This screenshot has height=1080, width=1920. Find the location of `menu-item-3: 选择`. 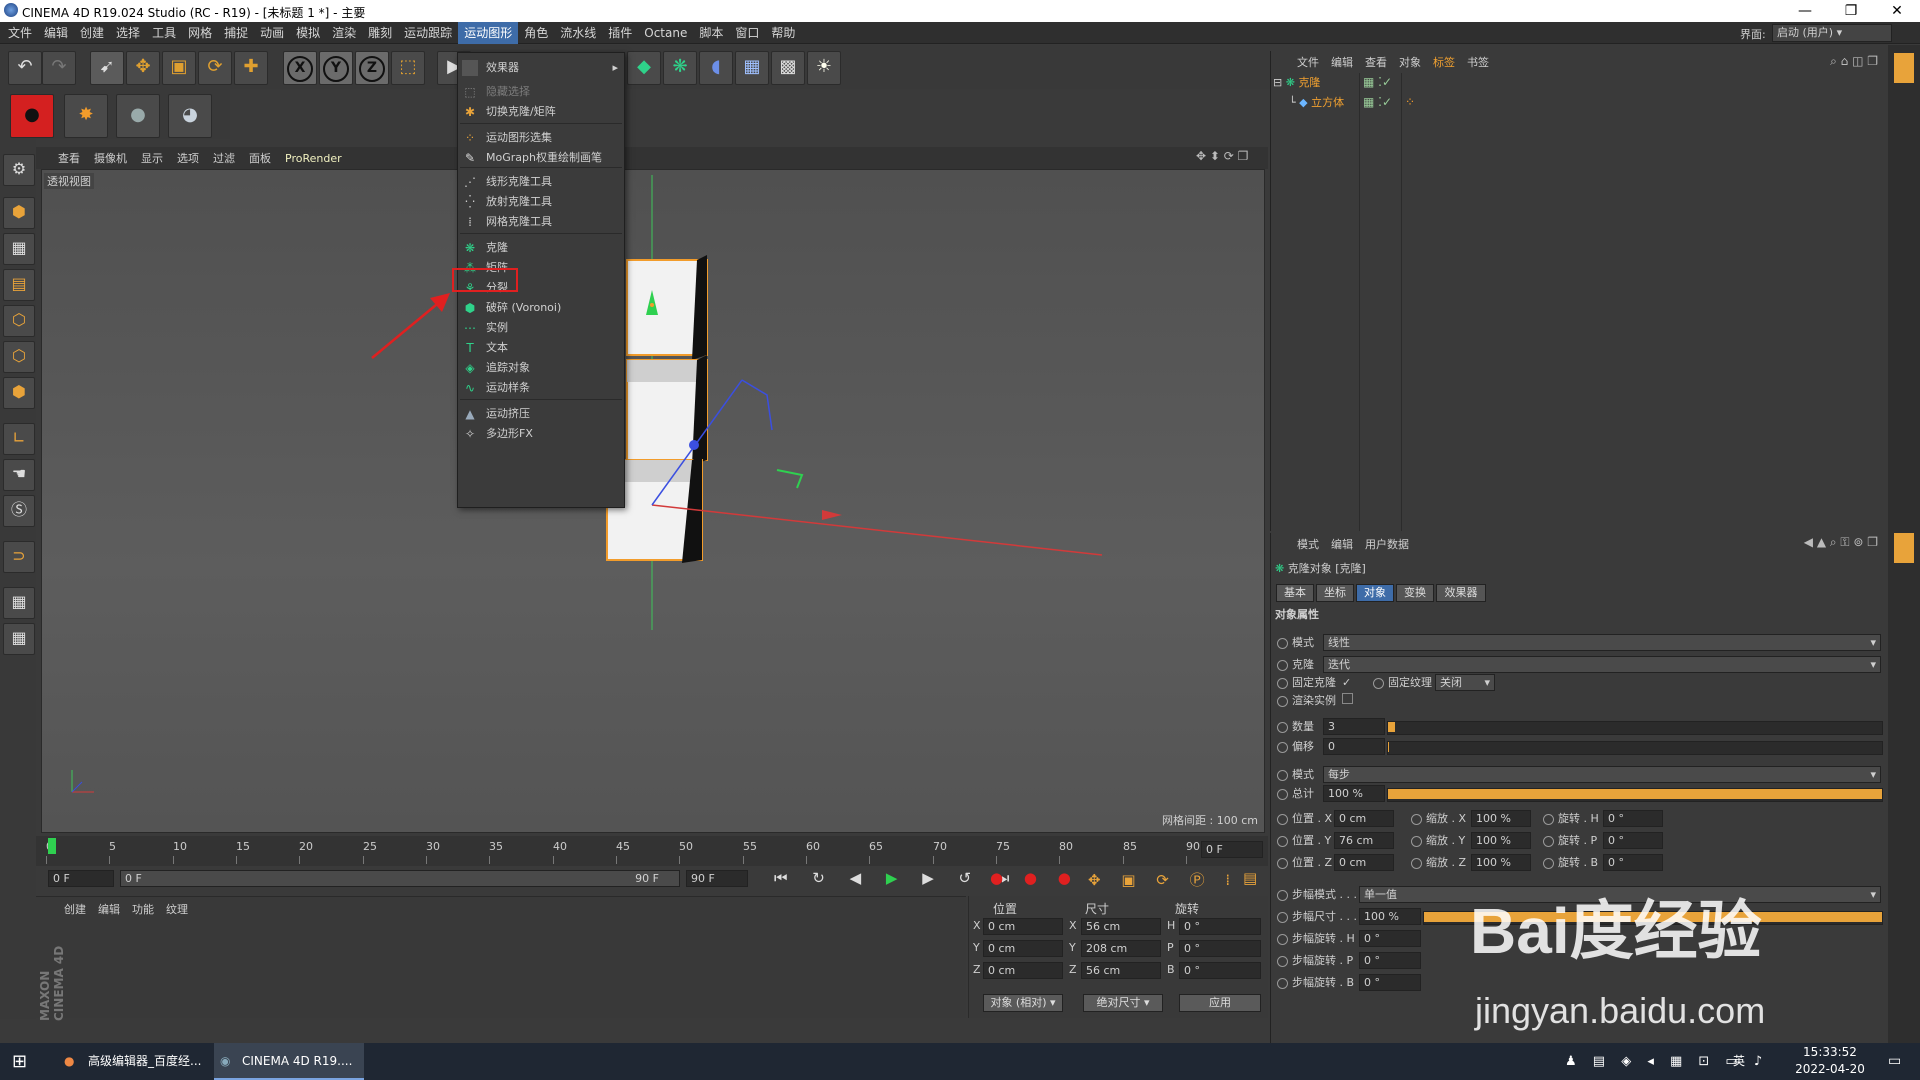

menu-item-3: 选择 is located at coordinates (128, 33).